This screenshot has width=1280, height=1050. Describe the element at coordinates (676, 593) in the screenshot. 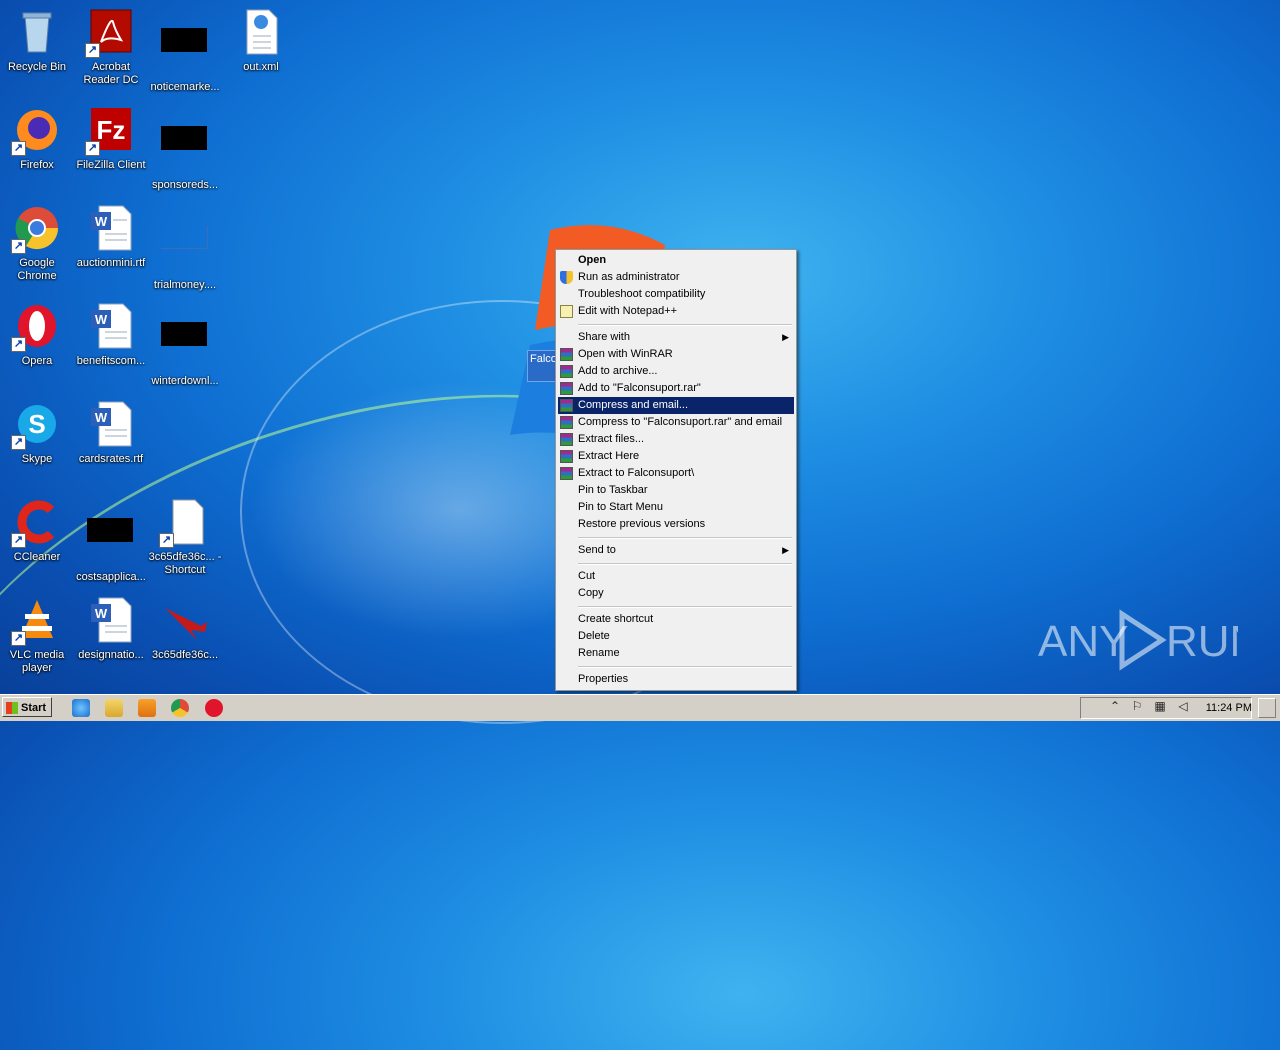

I see `menu-item-copy: Copy` at that location.